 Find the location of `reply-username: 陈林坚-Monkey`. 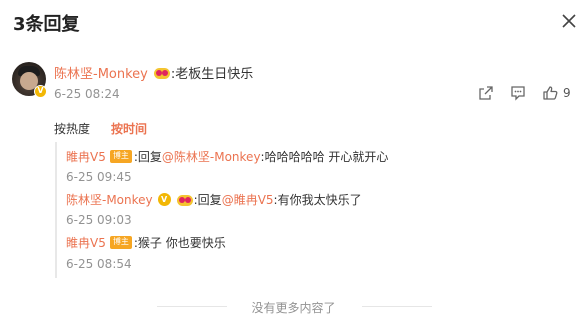

reply-username: 陈林坚-Monkey is located at coordinates (109, 199).